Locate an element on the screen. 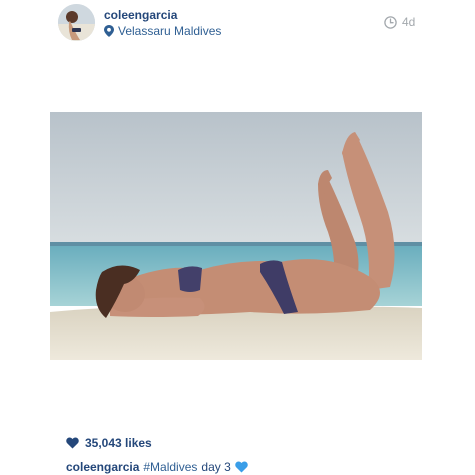 Image resolution: width=475 pixels, height=475 pixels. post-username: coleengarcia is located at coordinates (140, 15).